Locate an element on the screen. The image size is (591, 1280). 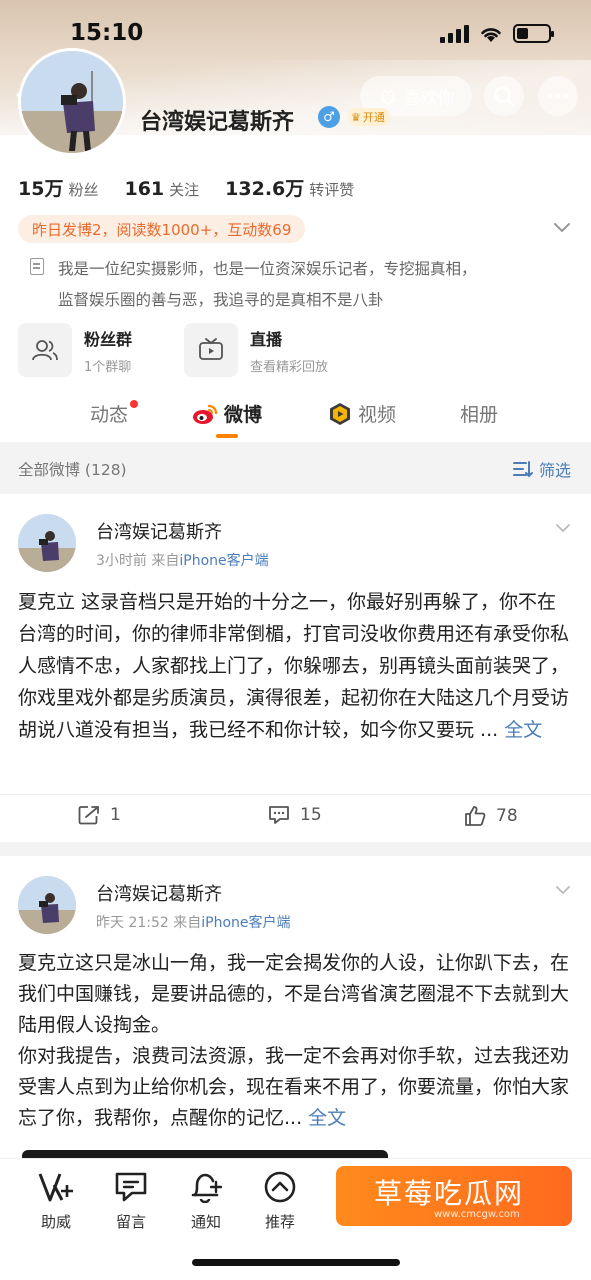
expand-profile-button is located at coordinates (562, 228).